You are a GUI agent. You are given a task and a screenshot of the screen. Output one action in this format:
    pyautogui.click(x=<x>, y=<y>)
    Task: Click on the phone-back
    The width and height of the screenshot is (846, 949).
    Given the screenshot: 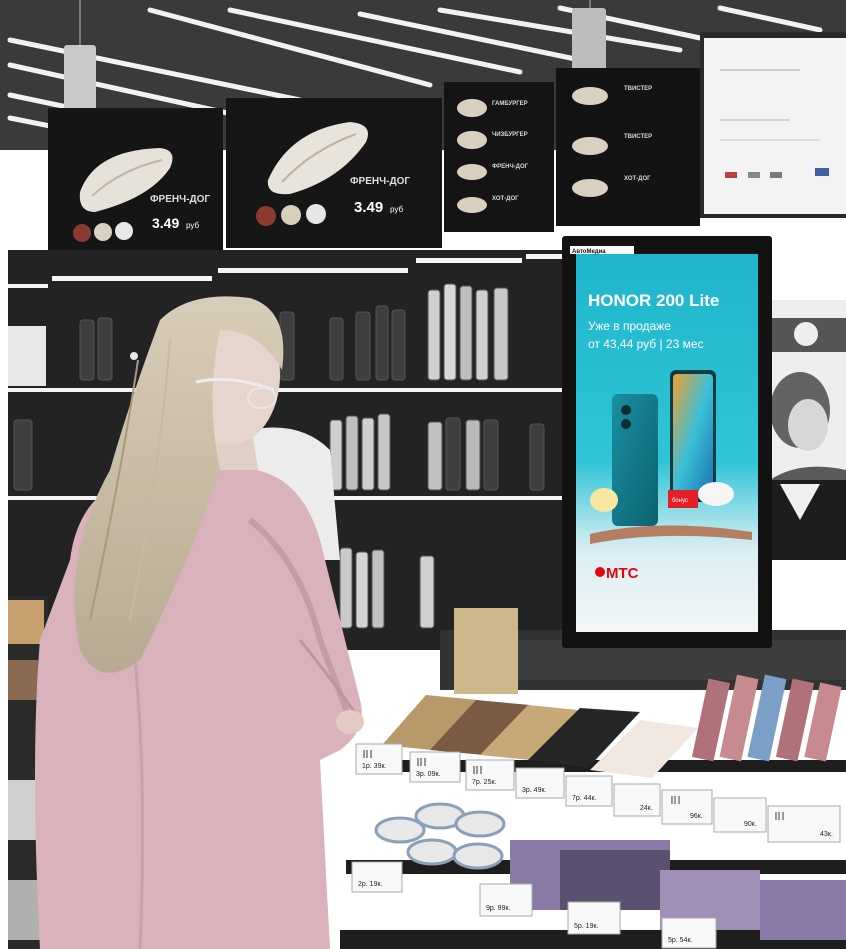 What is the action you would take?
    pyautogui.click(x=635, y=460)
    